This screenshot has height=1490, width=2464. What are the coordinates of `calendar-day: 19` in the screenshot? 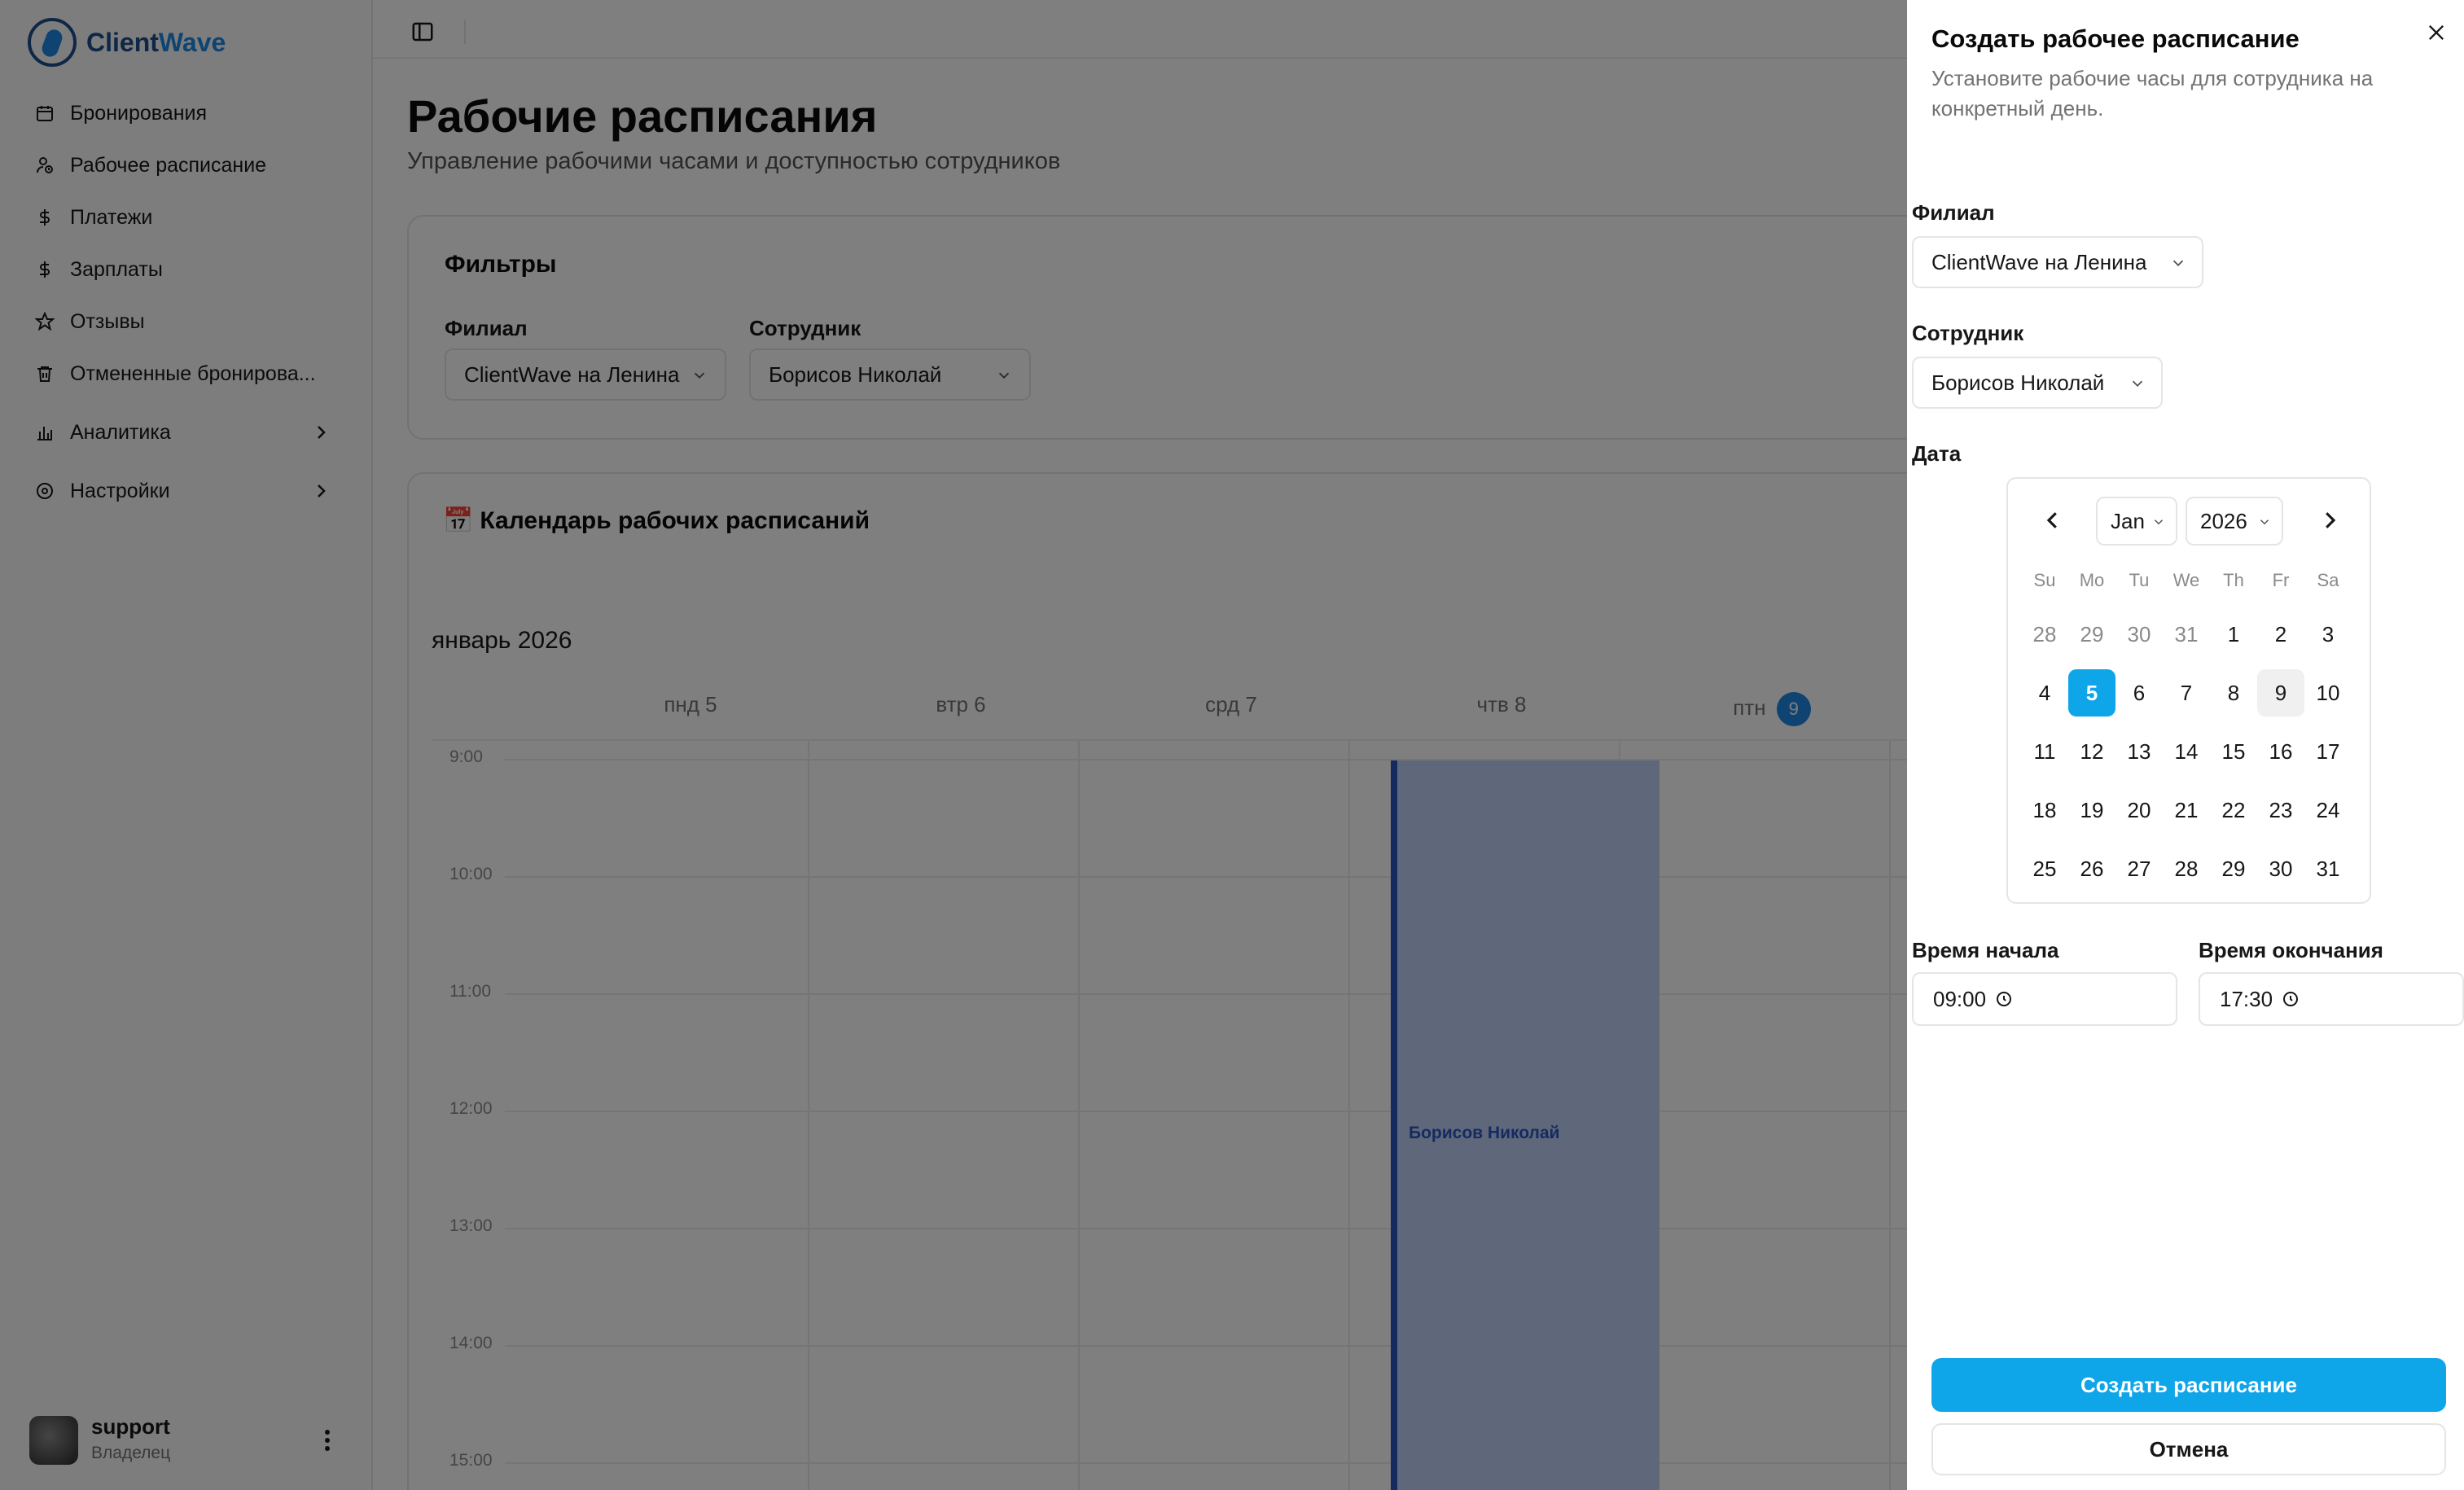 It's located at (2091, 810).